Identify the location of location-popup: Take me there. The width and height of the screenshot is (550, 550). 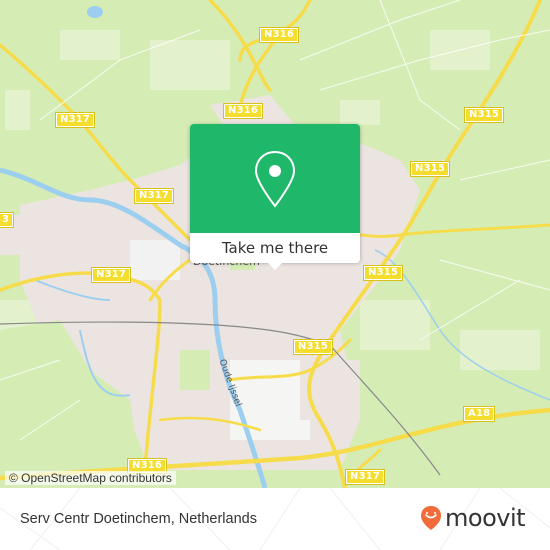
(275, 197).